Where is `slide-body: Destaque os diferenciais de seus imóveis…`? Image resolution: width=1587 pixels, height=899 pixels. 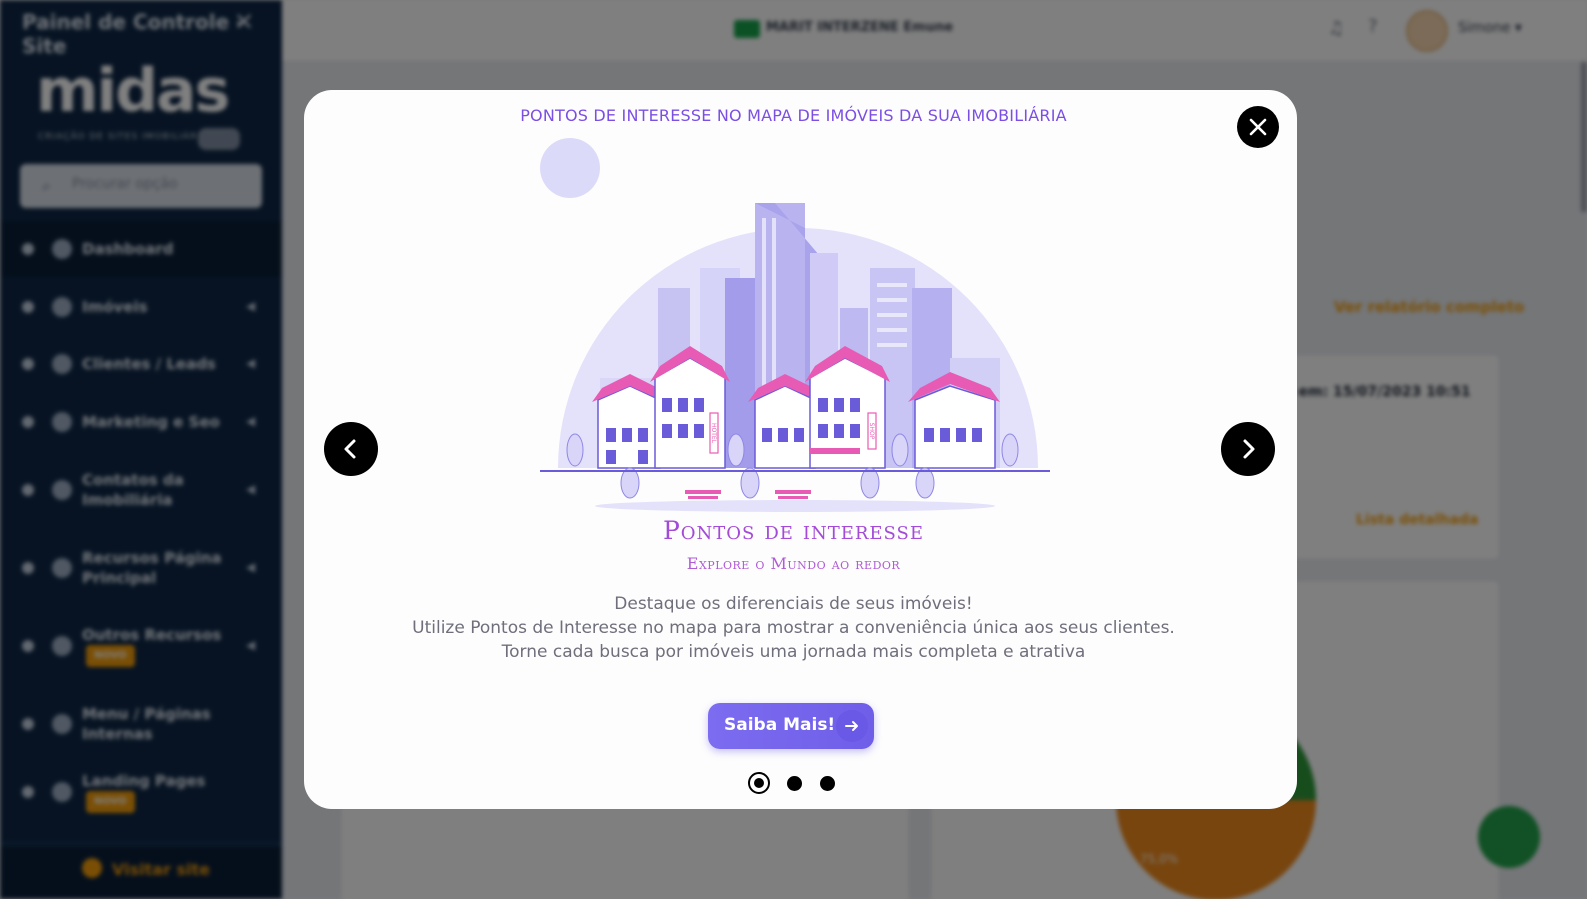 slide-body: Destaque os diferenciais de seus imóveis… is located at coordinates (793, 628).